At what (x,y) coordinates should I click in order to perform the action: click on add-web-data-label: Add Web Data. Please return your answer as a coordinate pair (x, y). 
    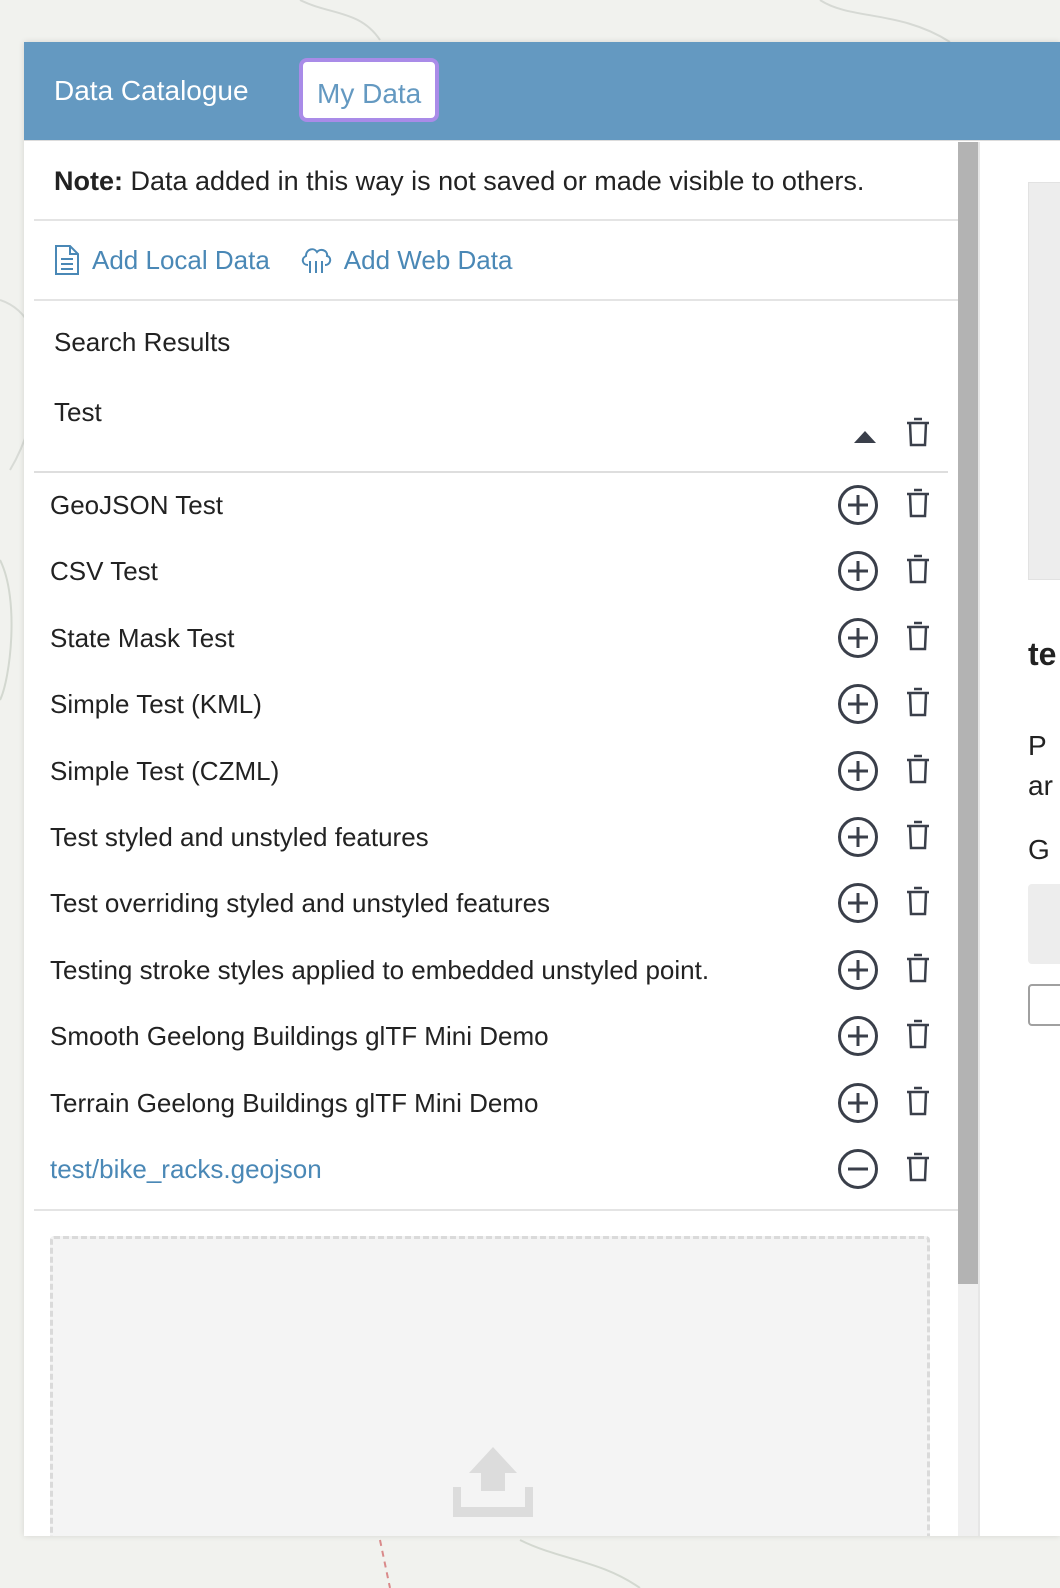
    Looking at the image, I should click on (428, 259).